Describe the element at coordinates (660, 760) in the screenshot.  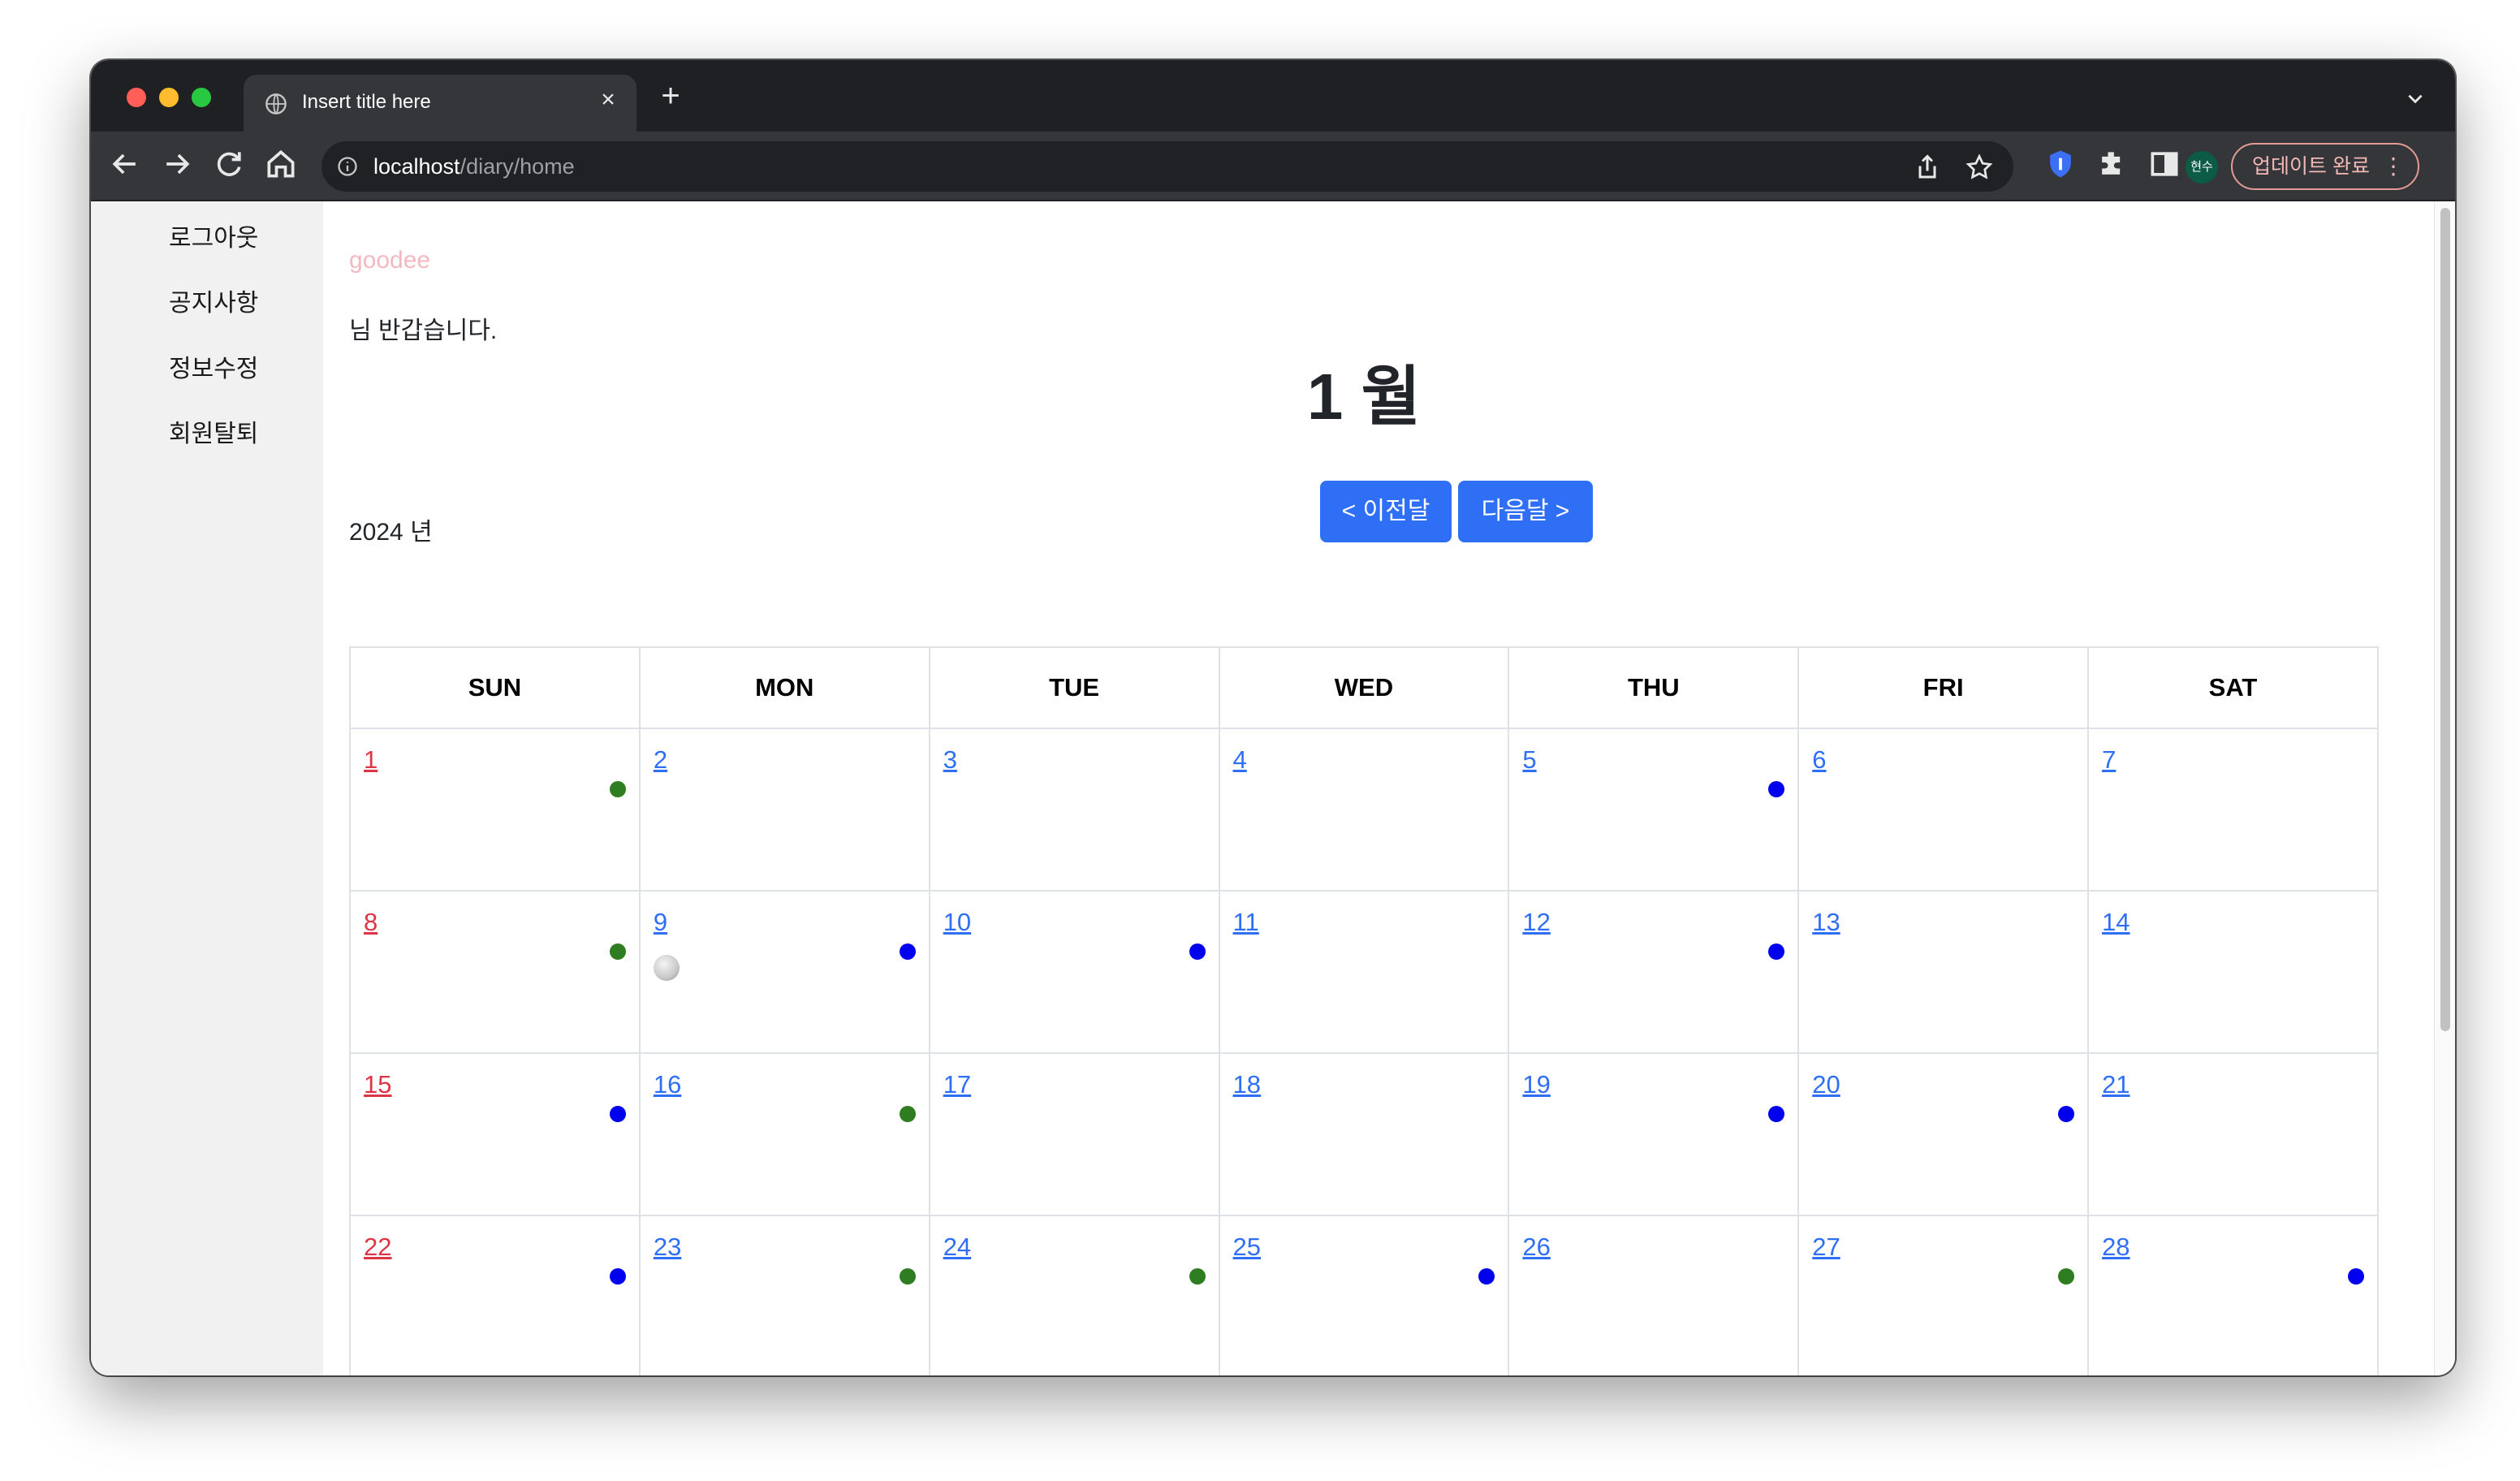
I see `day-link: 2` at that location.